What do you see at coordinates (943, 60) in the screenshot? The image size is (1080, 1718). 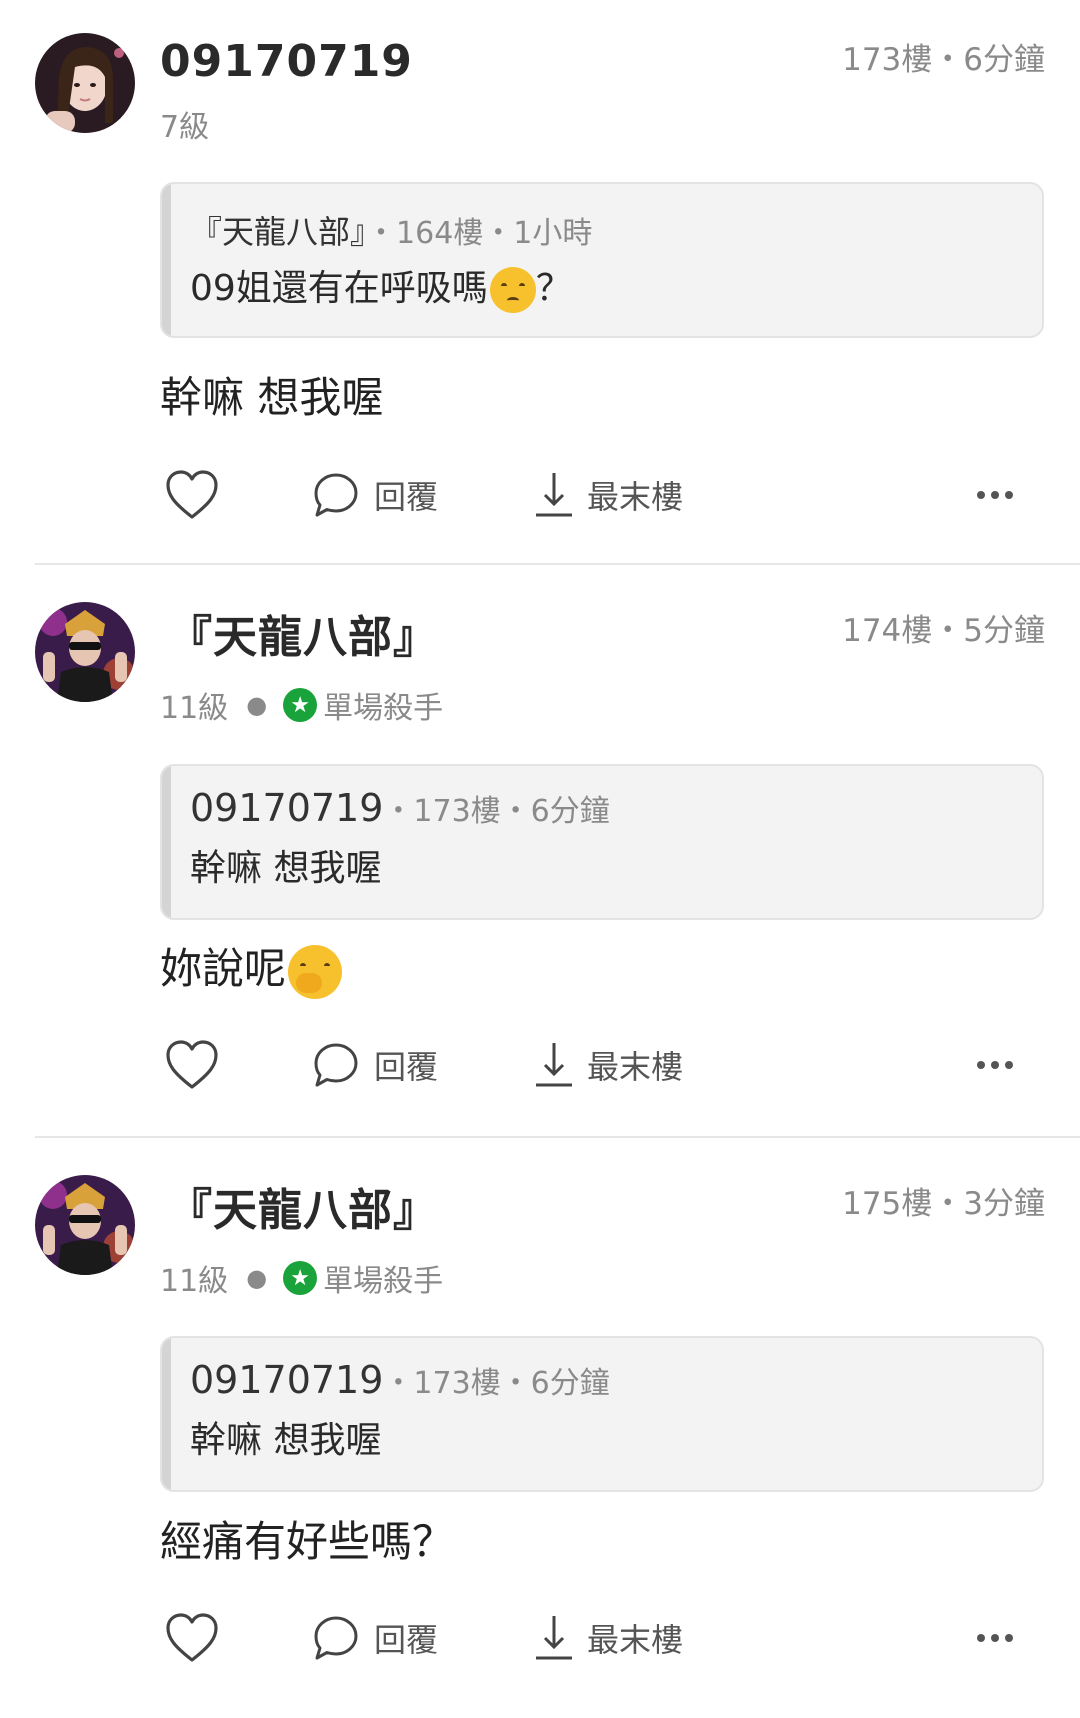 I see `floor-time: 173樓・6分鐘` at bounding box center [943, 60].